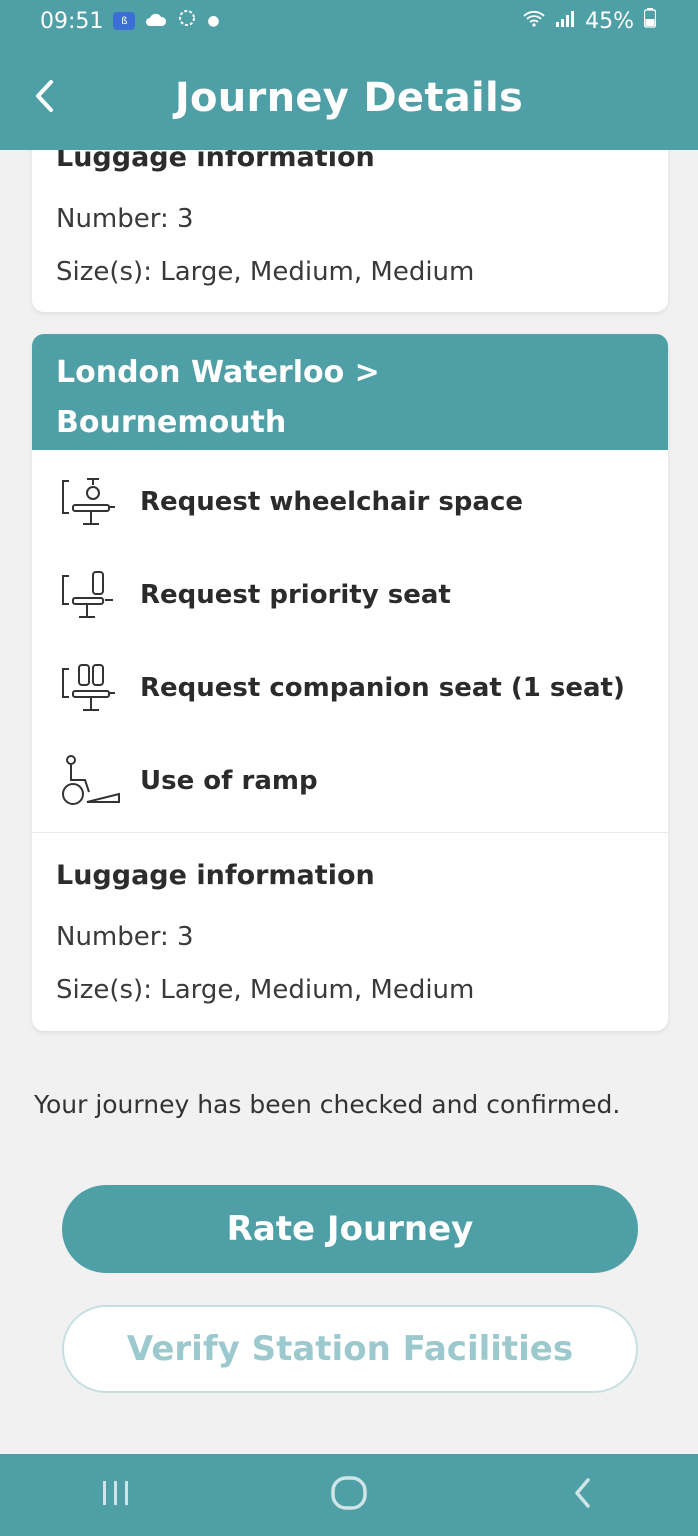 The width and height of the screenshot is (698, 1536). Describe the element at coordinates (295, 595) in the screenshot. I see `service-label: Request priority seat` at that location.